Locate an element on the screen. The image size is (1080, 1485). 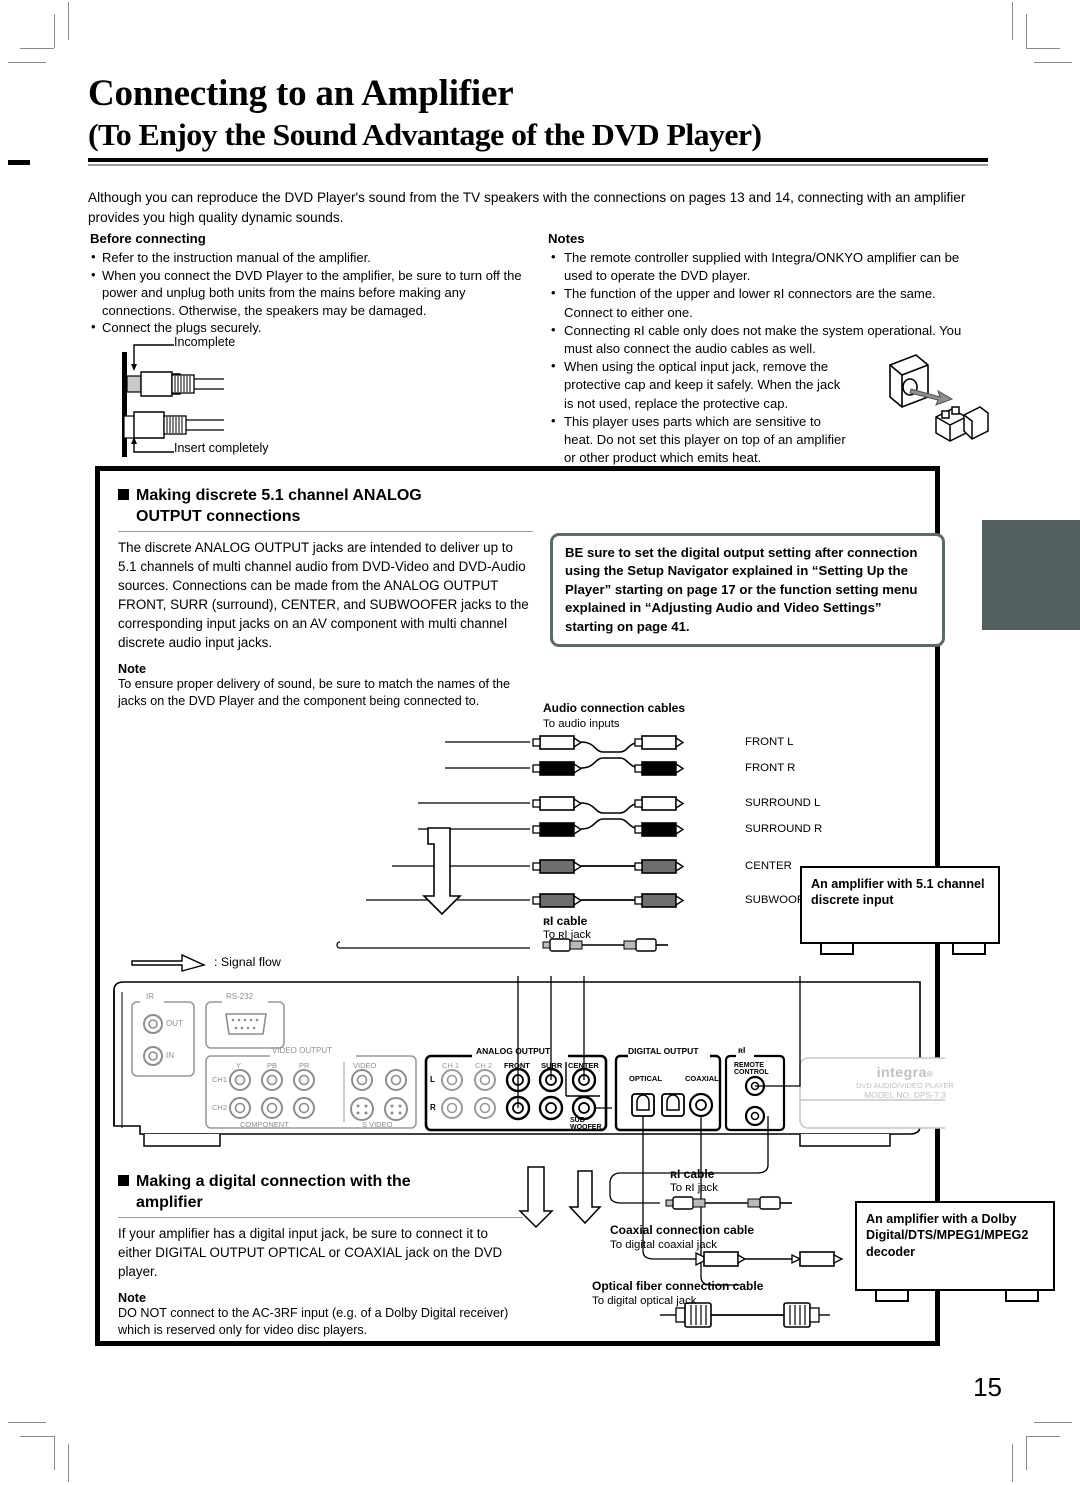
edge-tick-mark is located at coordinates (19, 162).